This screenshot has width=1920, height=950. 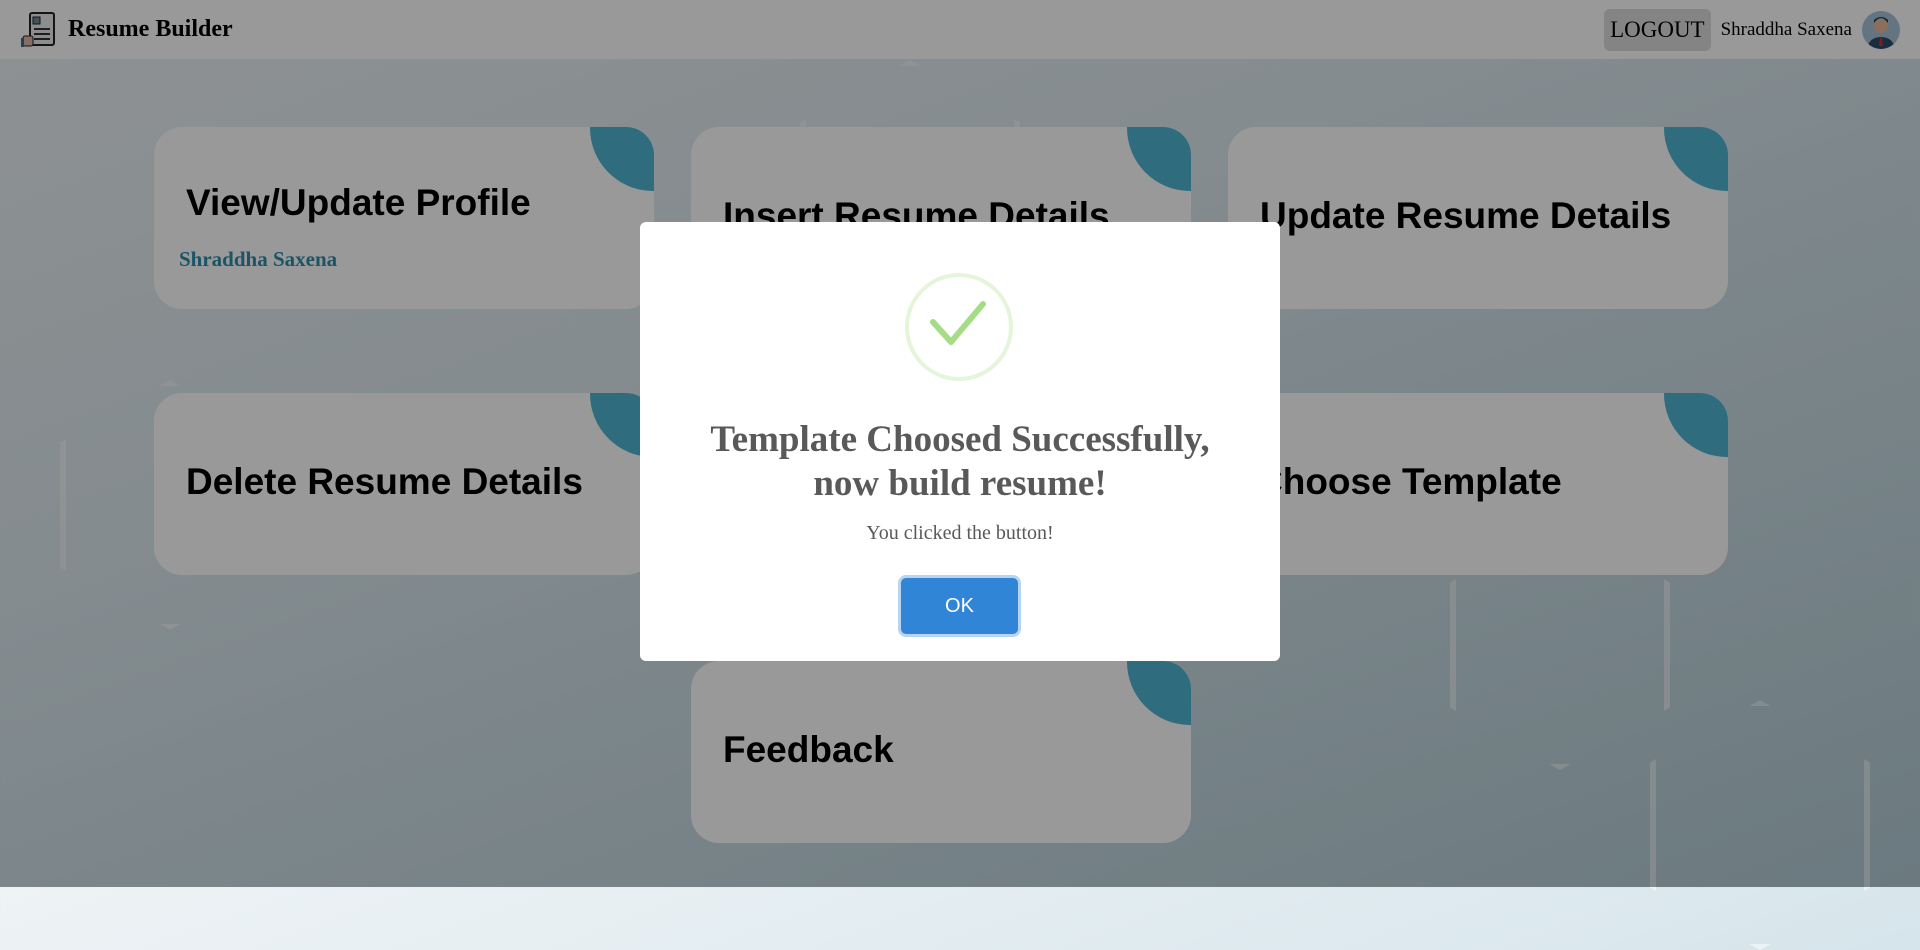 What do you see at coordinates (959, 327) in the screenshot?
I see `success-check-icon` at bounding box center [959, 327].